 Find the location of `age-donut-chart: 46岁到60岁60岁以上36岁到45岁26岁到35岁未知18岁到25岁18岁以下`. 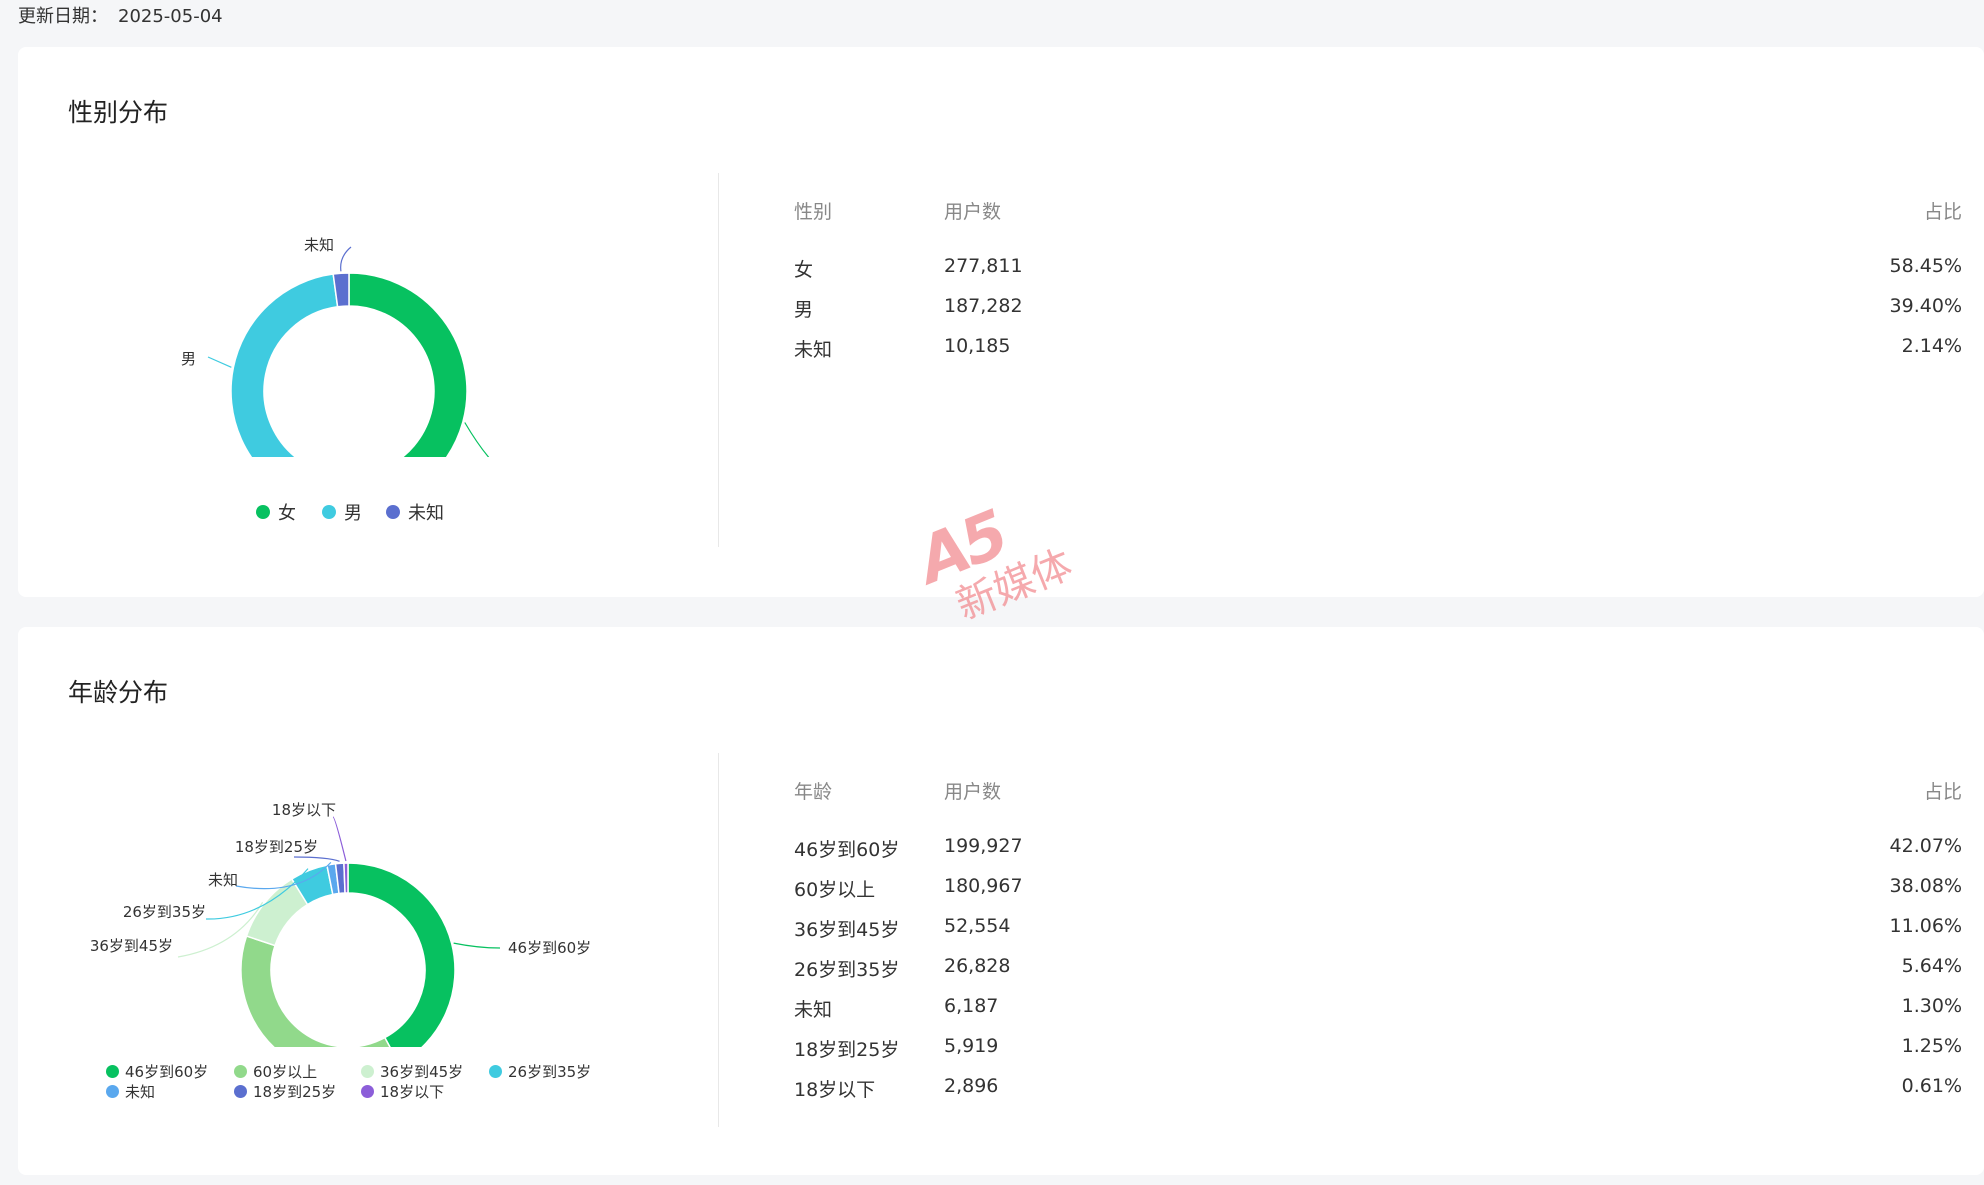

age-donut-chart: 46岁到60岁60岁以上36岁到45岁26岁到35岁未知18岁到25岁18岁以下 is located at coordinates (340, 939).